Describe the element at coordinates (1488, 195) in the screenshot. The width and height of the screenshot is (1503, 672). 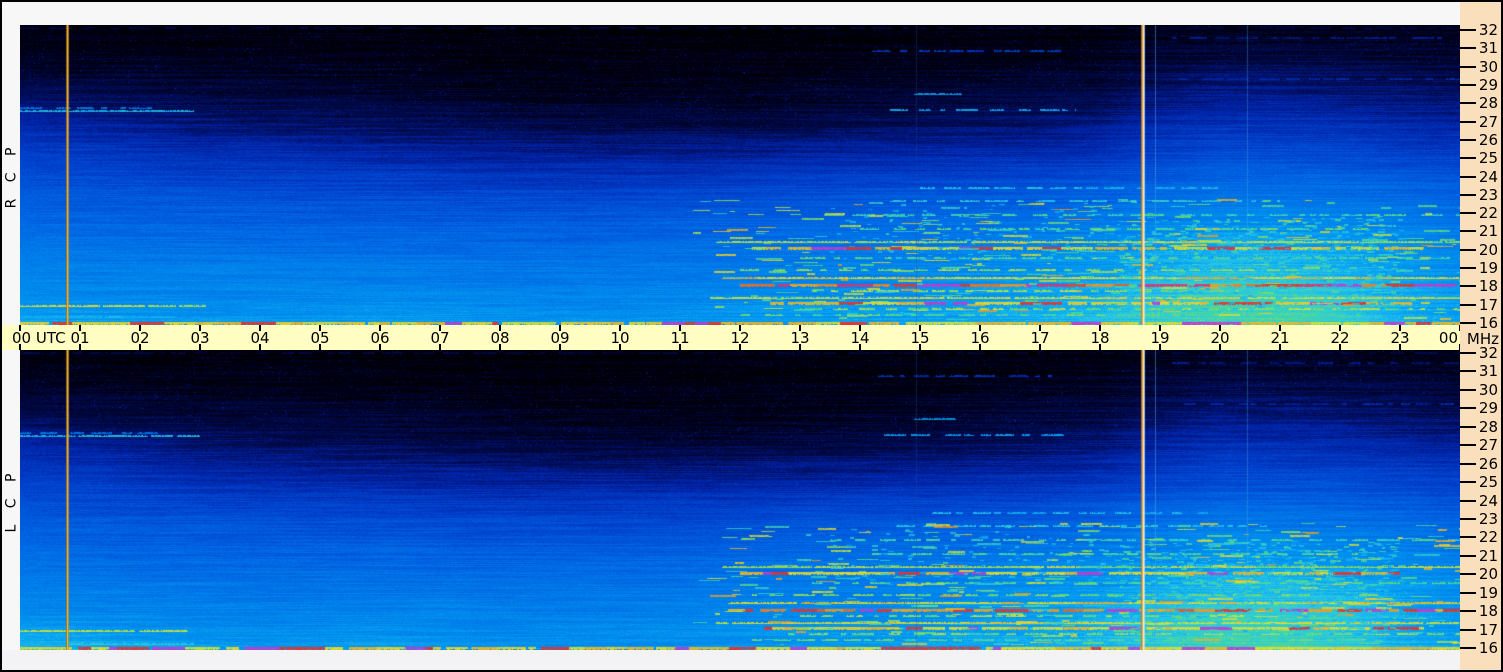
I see `freq-tick-label: 23` at that location.